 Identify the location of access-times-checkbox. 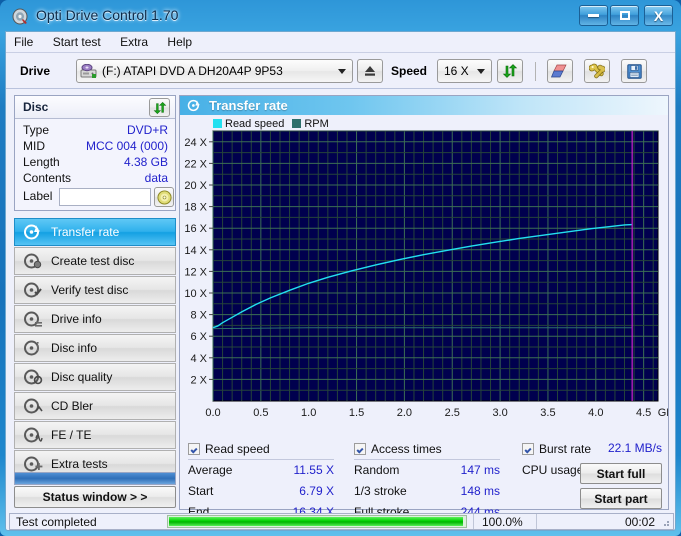
(360, 448).